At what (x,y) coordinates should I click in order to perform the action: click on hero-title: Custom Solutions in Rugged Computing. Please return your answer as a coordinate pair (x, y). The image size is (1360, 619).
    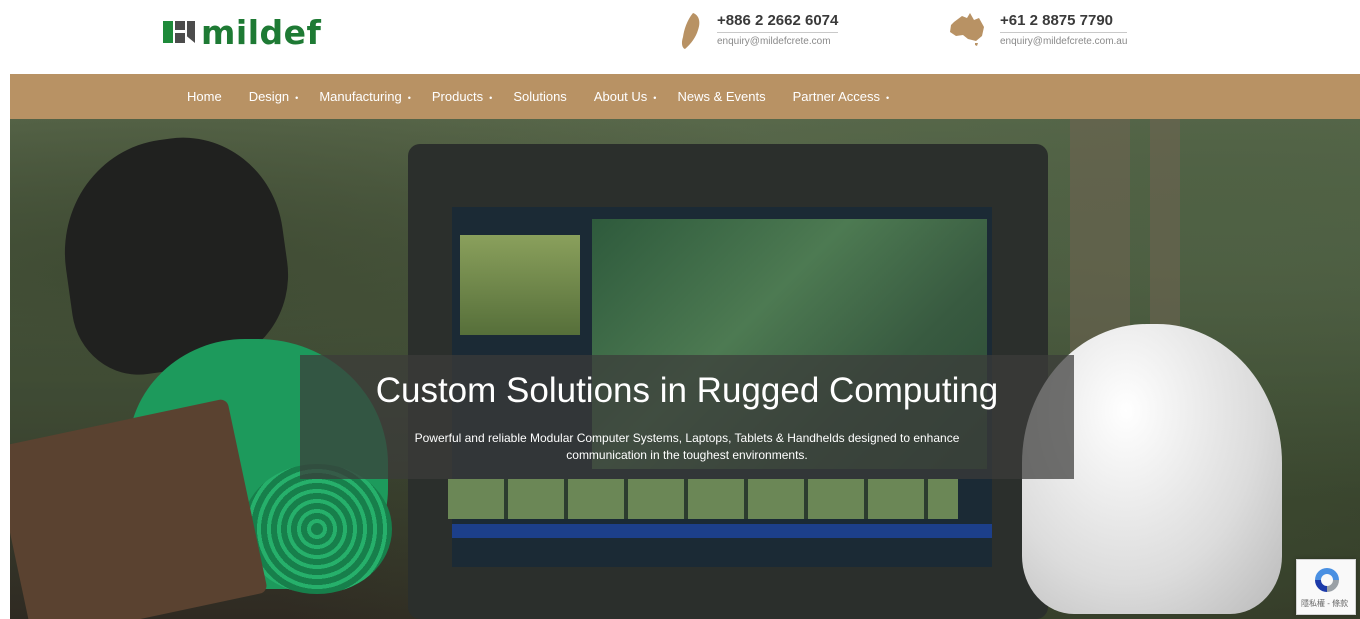
    Looking at the image, I should click on (687, 390).